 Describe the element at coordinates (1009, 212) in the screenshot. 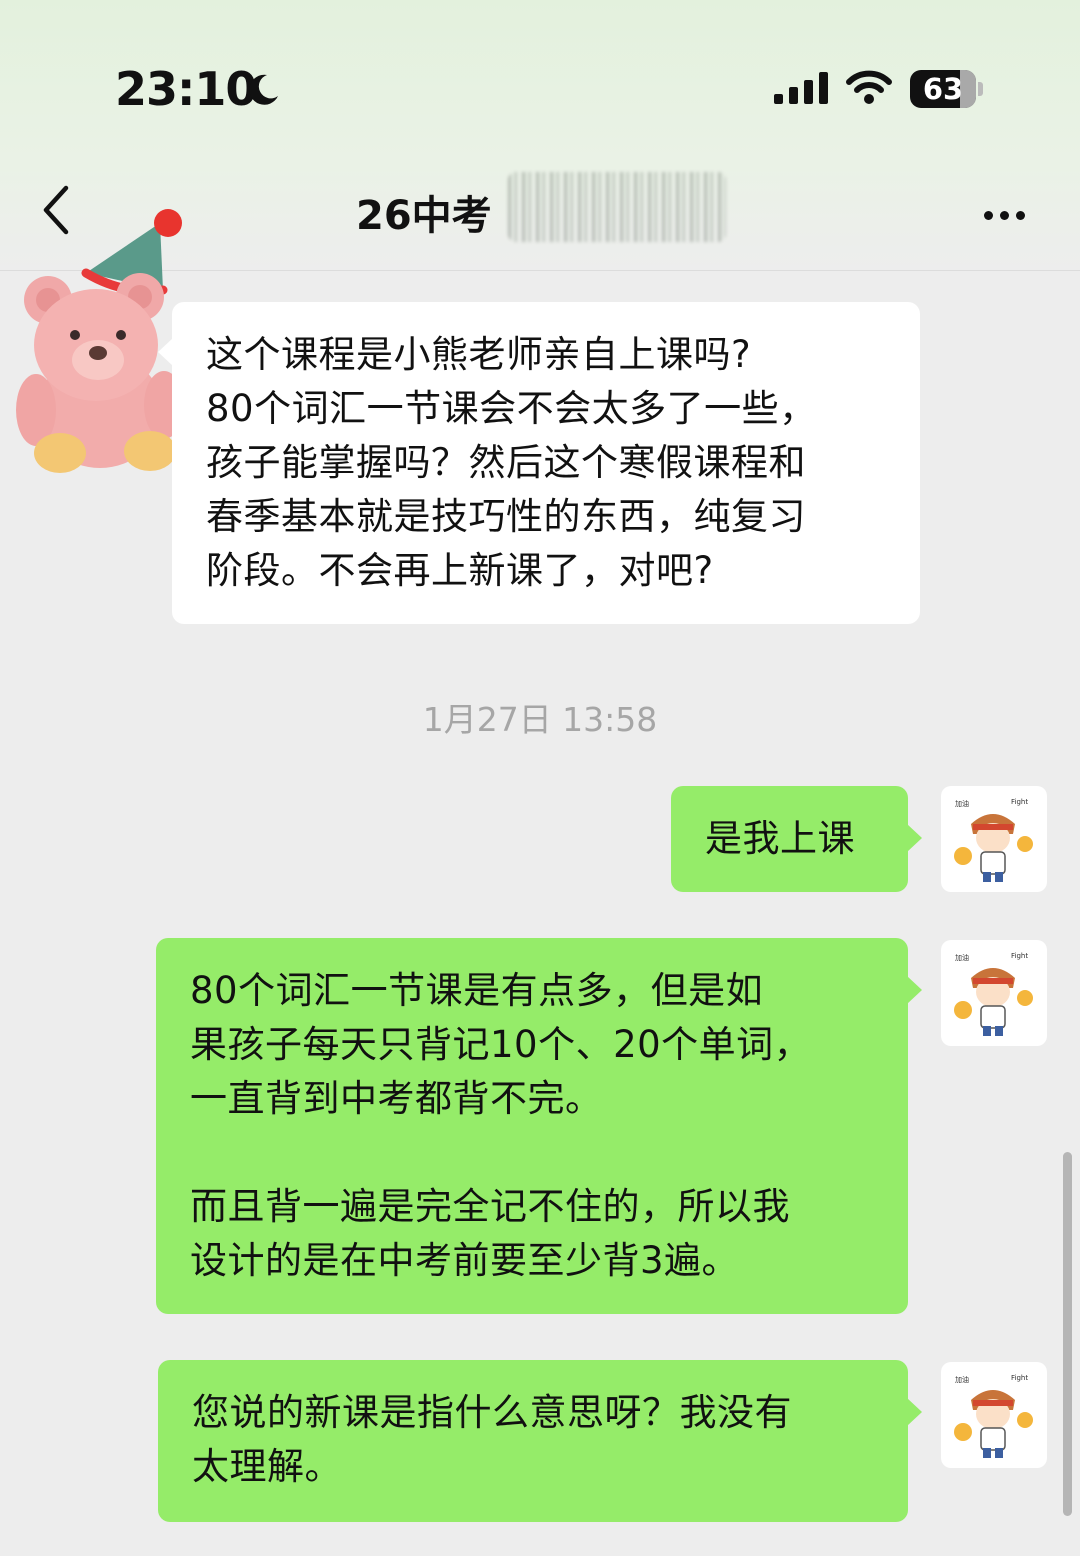

I see `more-icon` at that location.